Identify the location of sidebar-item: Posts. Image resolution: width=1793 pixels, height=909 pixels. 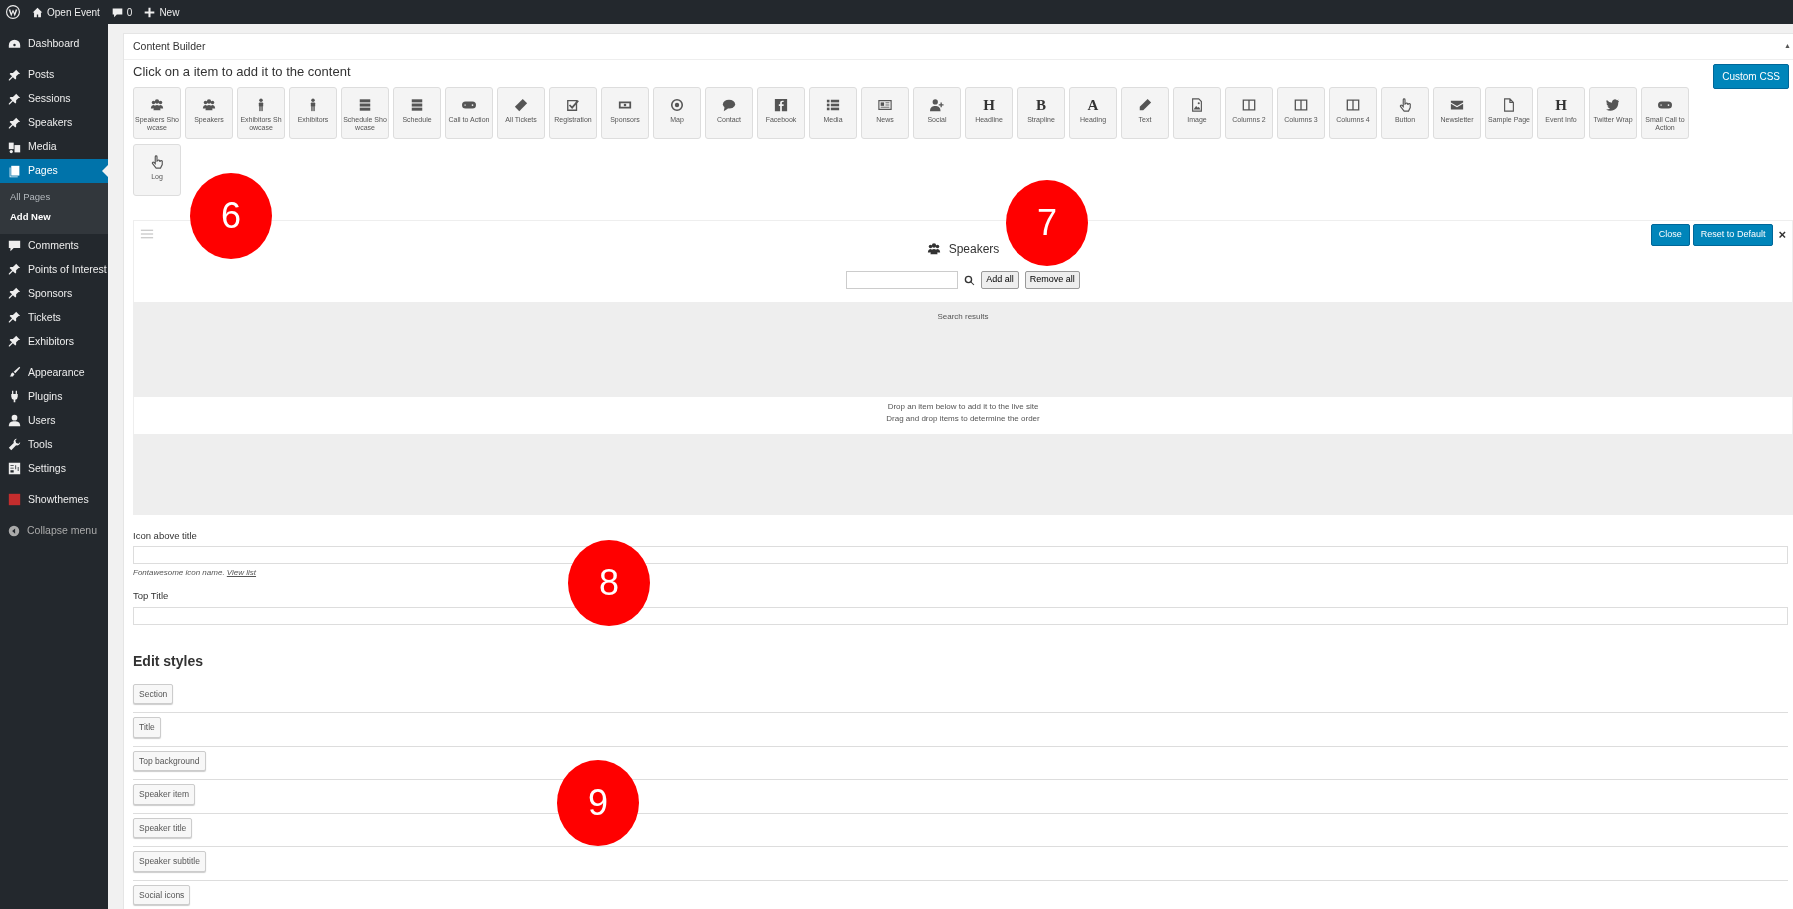
(54, 75).